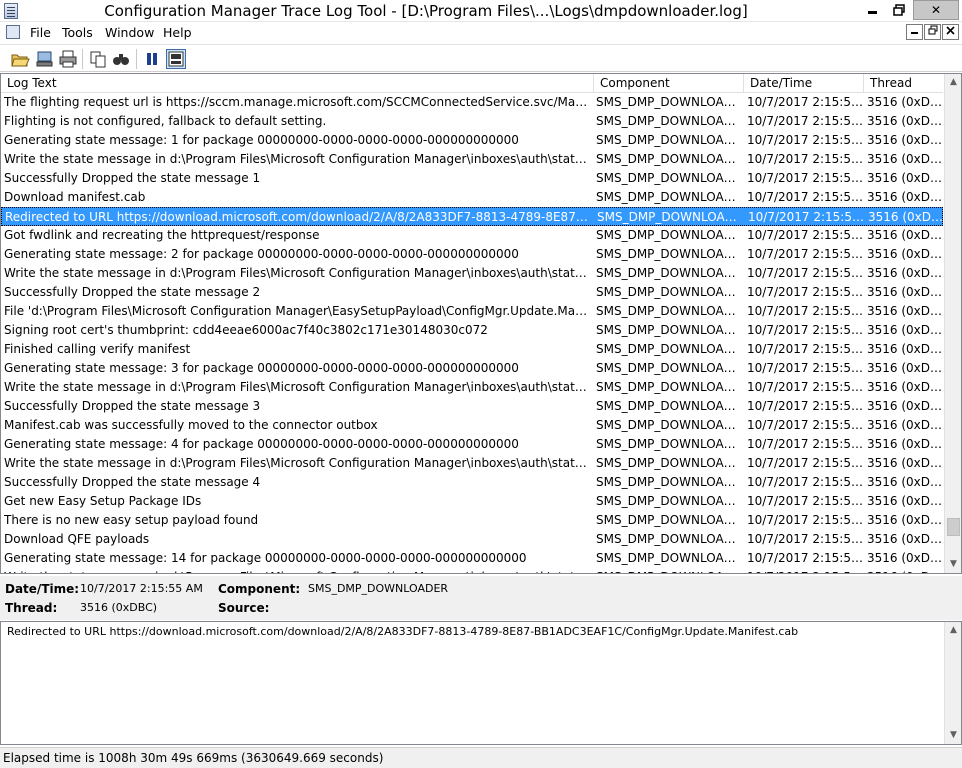 The width and height of the screenshot is (962, 768). I want to click on menu-tools: Tools, so click(77, 32).